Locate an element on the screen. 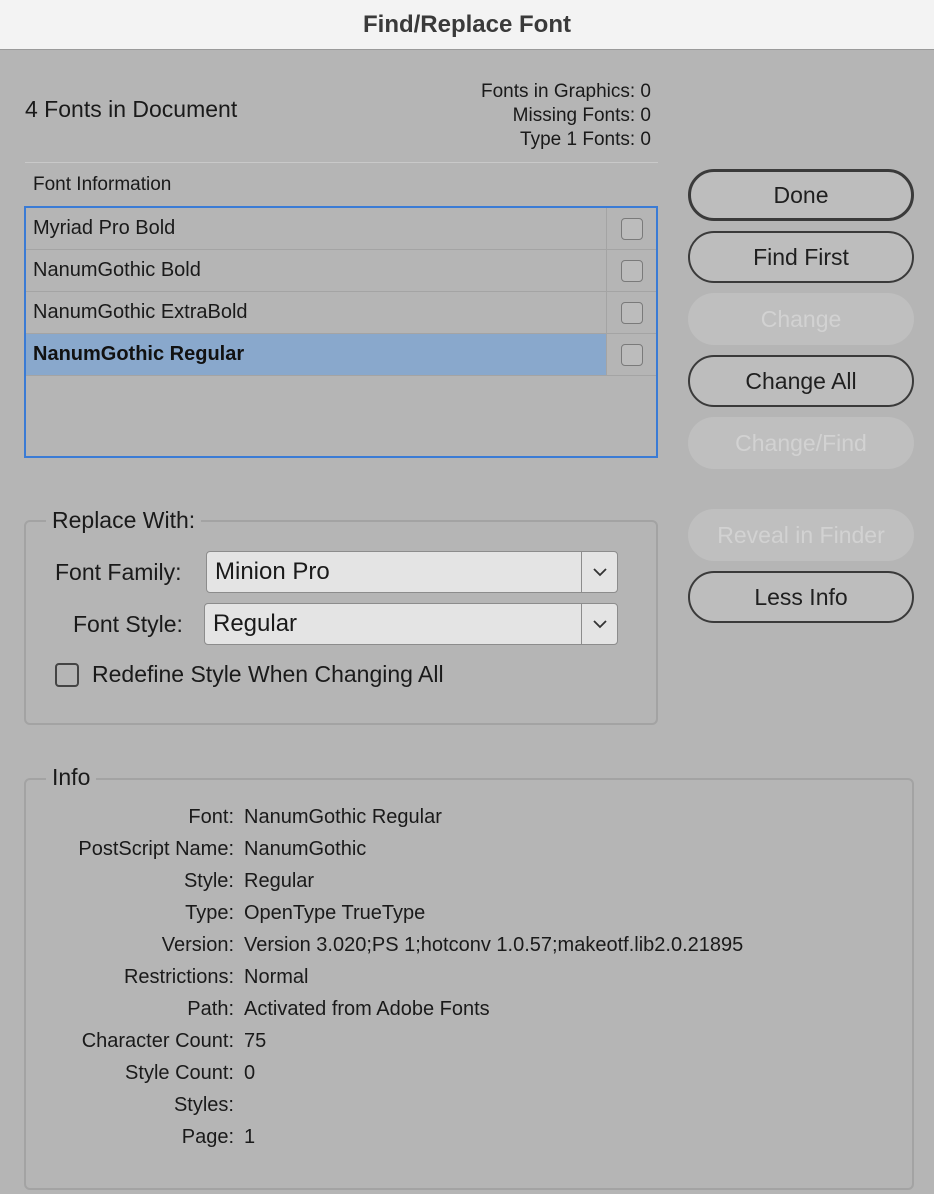  font-style-label: Font Style: is located at coordinates (128, 624).